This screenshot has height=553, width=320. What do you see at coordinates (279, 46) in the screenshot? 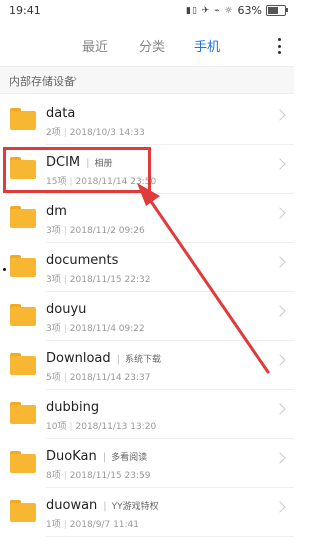
I see `more-vertical-icon` at bounding box center [279, 46].